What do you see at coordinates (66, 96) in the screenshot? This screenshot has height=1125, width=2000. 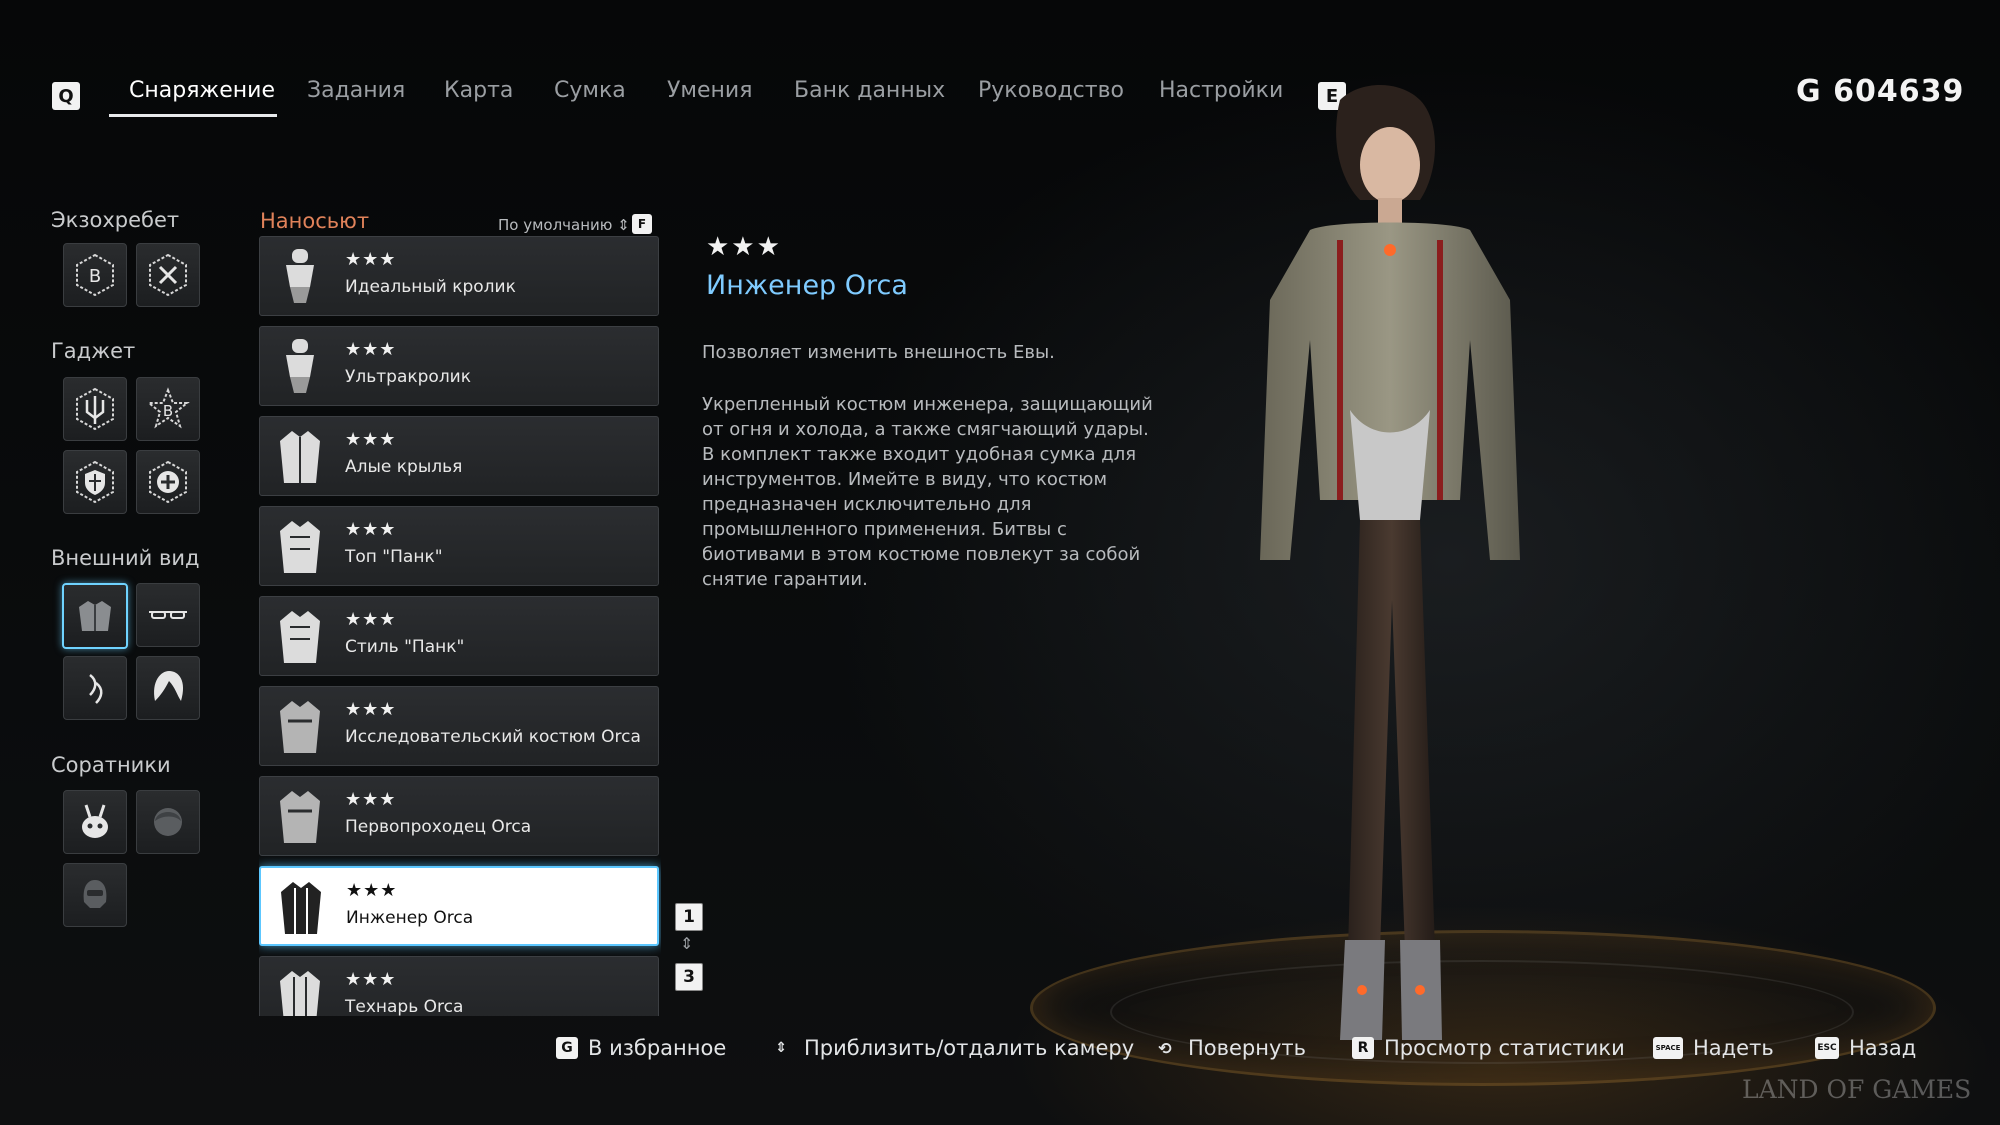 I see `nav-left-key: Q` at bounding box center [66, 96].